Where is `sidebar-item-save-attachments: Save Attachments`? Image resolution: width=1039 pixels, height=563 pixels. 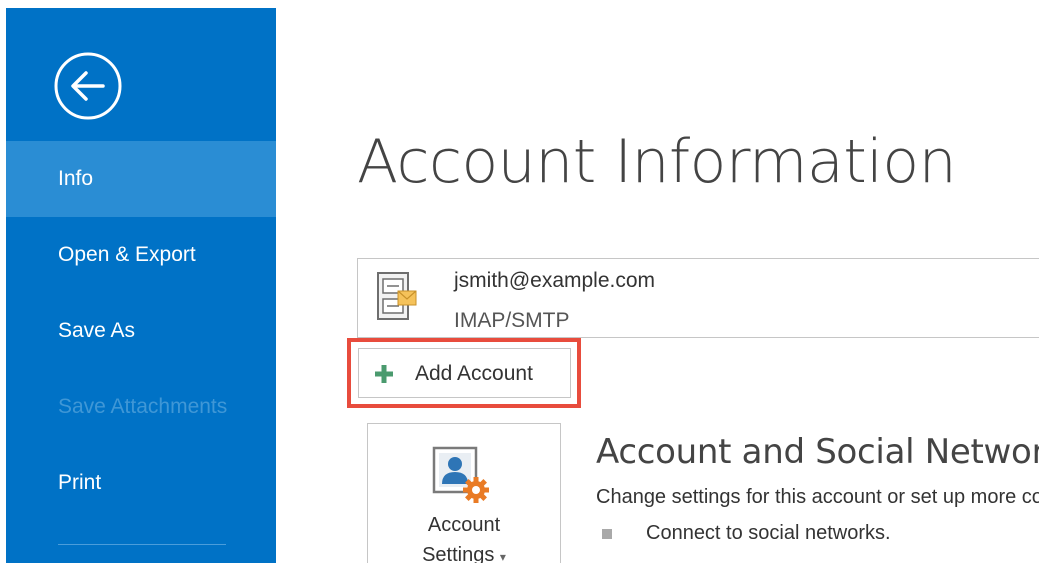 sidebar-item-save-attachments: Save Attachments is located at coordinates (143, 406).